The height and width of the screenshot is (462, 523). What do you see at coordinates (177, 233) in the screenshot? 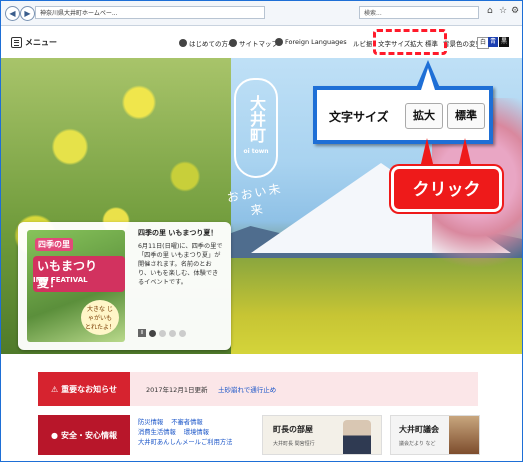
I see `event-title: 四季の里 いもまつり夏！` at bounding box center [177, 233].